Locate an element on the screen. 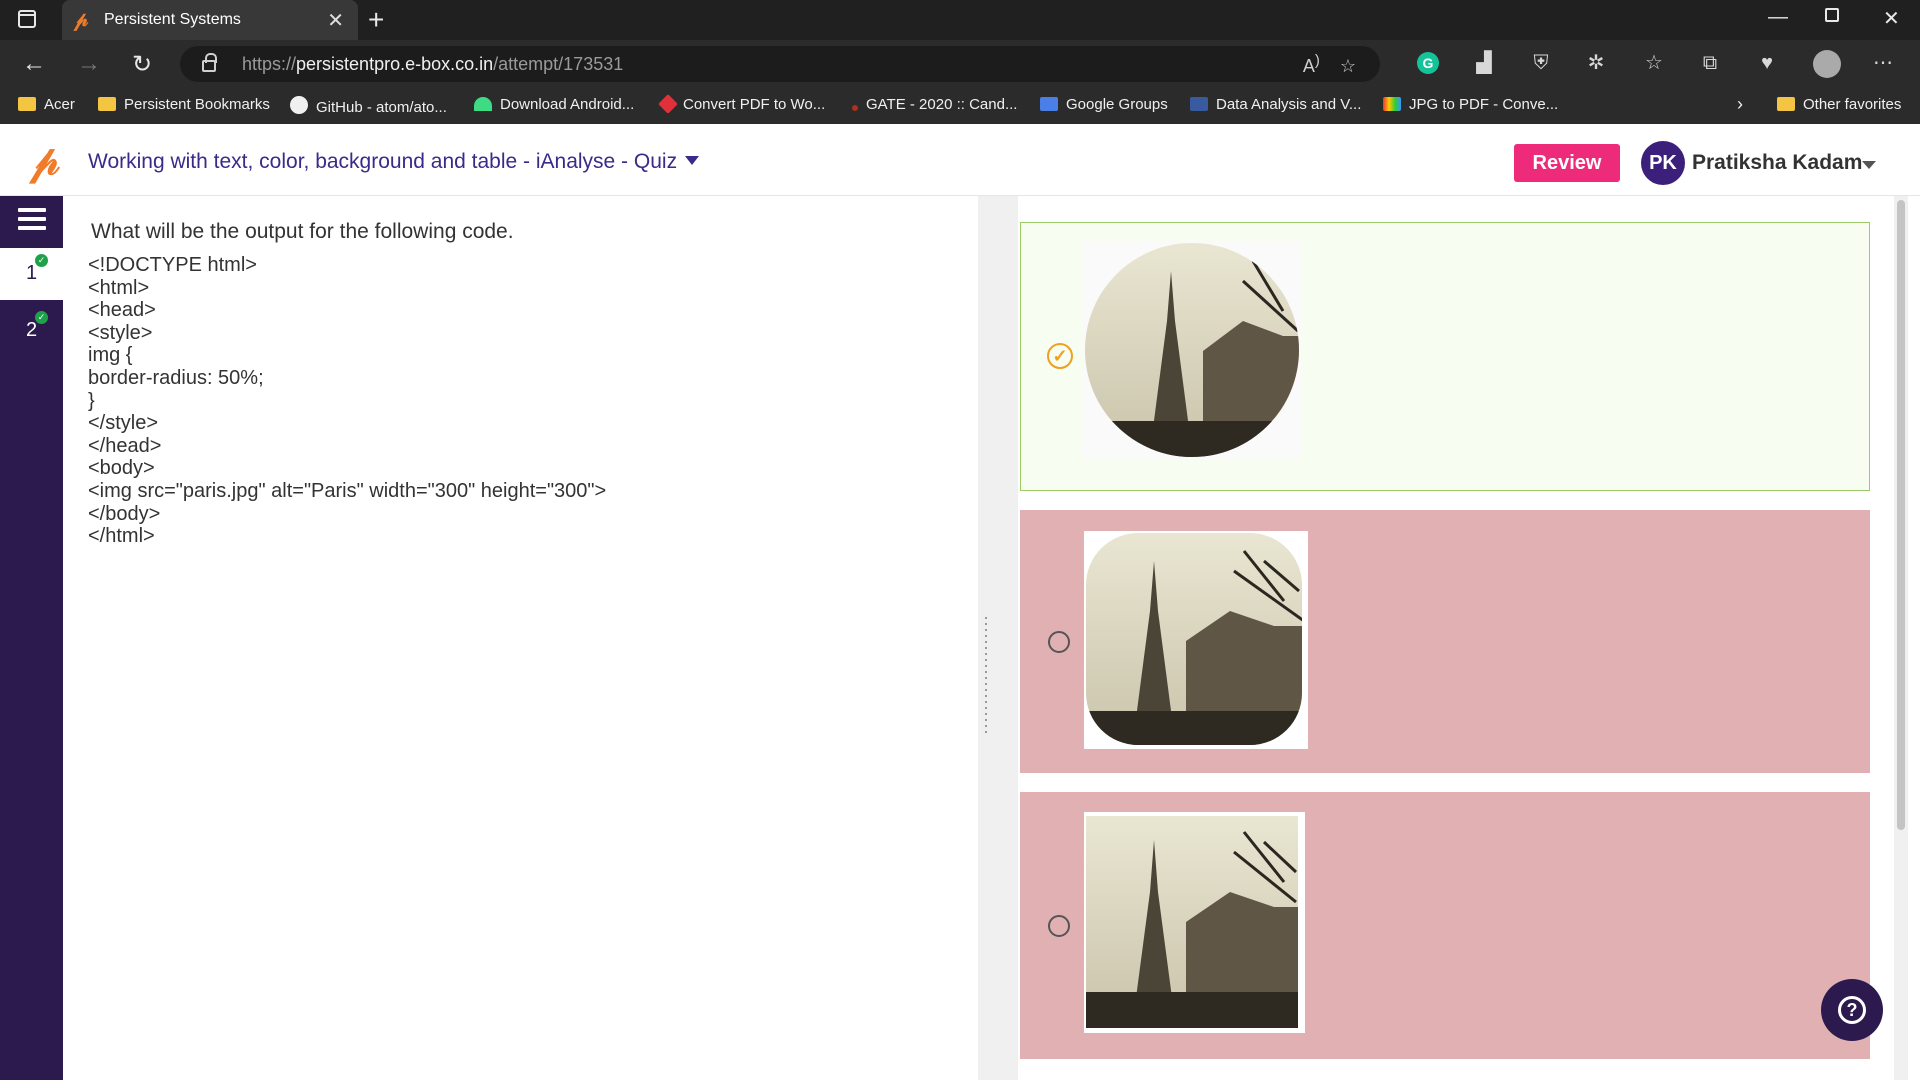 This screenshot has height=1080, width=1920. browser-profile-avatar is located at coordinates (1827, 64).